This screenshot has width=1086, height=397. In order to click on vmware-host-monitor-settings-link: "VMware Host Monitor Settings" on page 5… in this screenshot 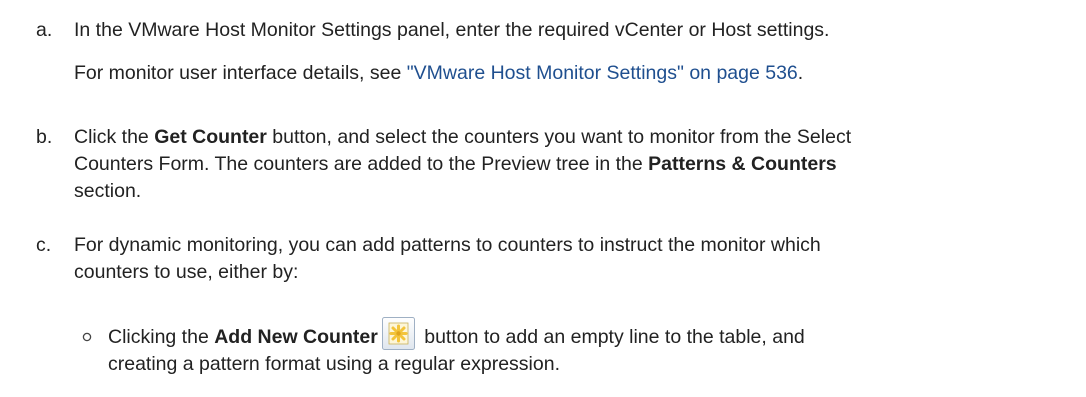, I will do `click(602, 73)`.